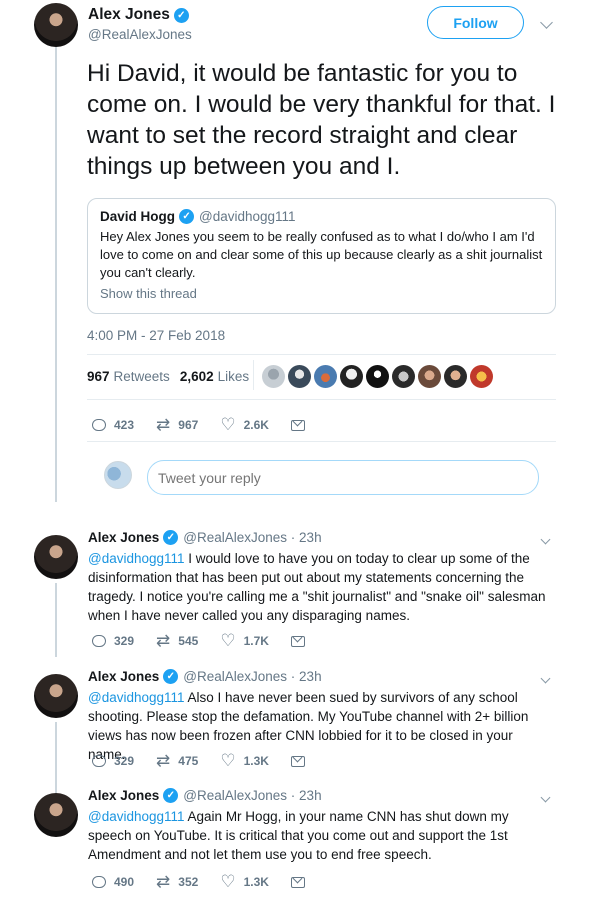 The width and height of the screenshot is (589, 900). What do you see at coordinates (173, 376) in the screenshot?
I see `tweet-stats: 967 Retweets 2,602 Likes` at bounding box center [173, 376].